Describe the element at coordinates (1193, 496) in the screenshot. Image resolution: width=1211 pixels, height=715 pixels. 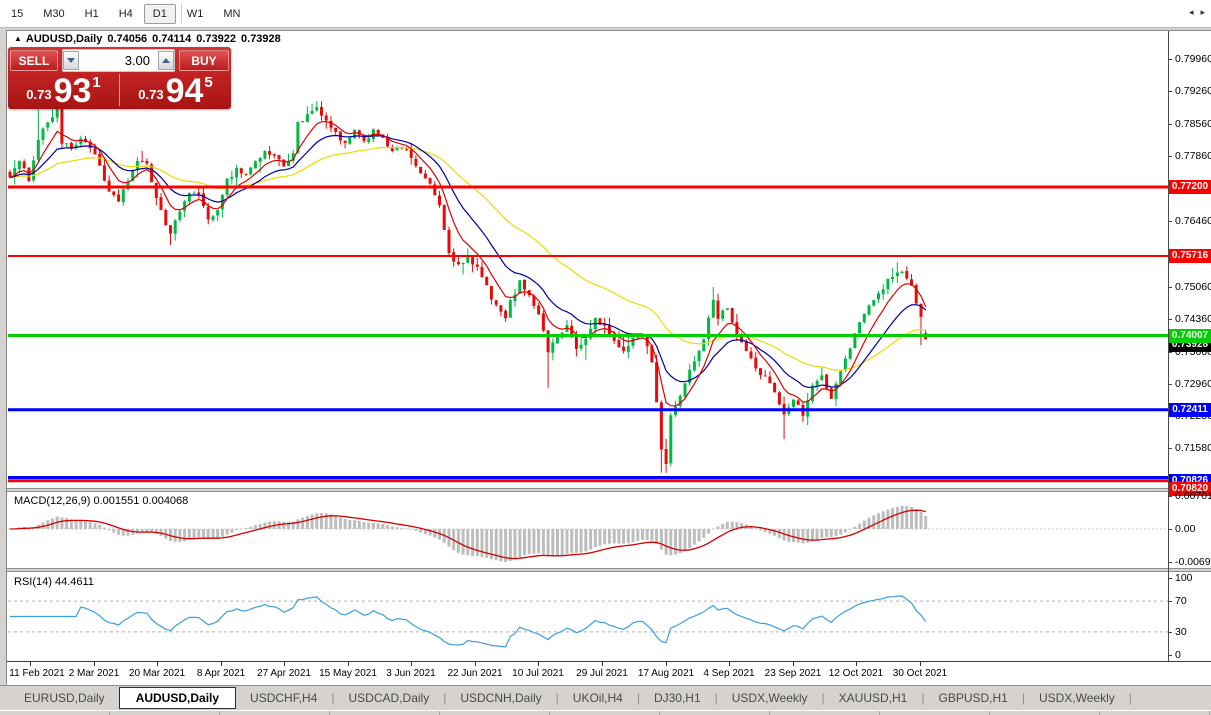
I see `macd-tick-label: 0.007015` at that location.